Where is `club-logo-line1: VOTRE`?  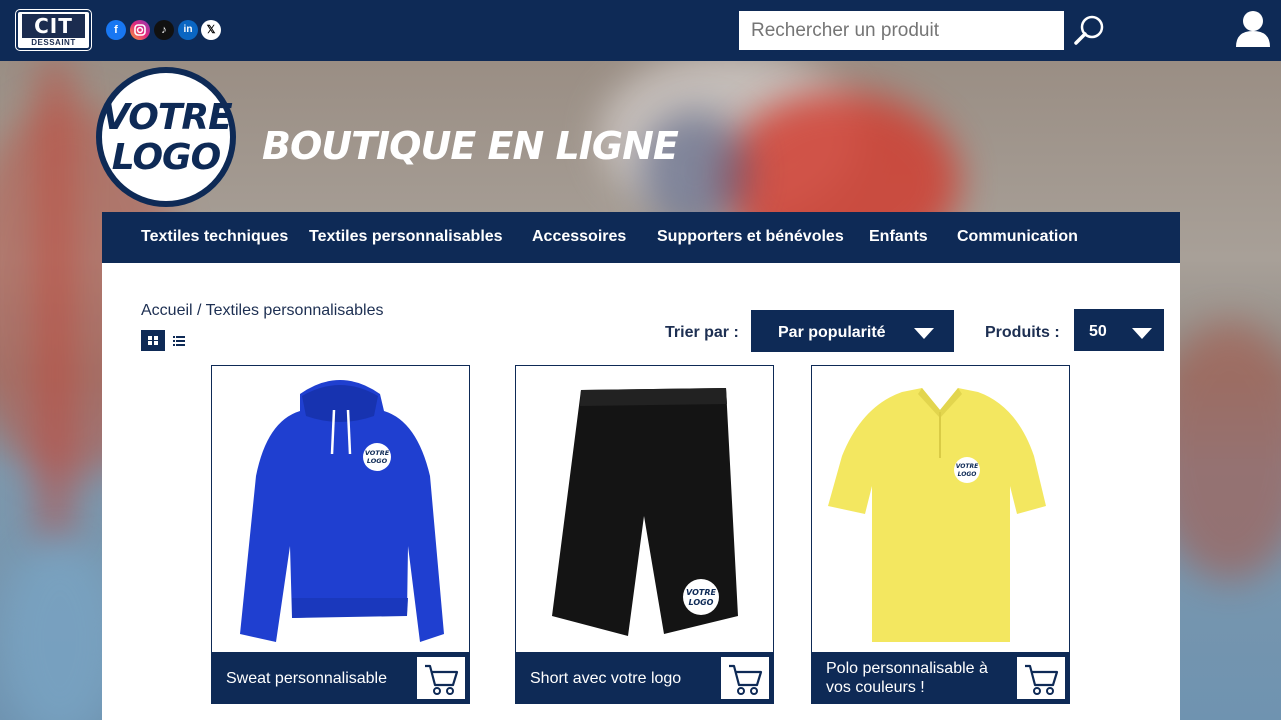
club-logo-line1: VOTRE is located at coordinates (167, 117).